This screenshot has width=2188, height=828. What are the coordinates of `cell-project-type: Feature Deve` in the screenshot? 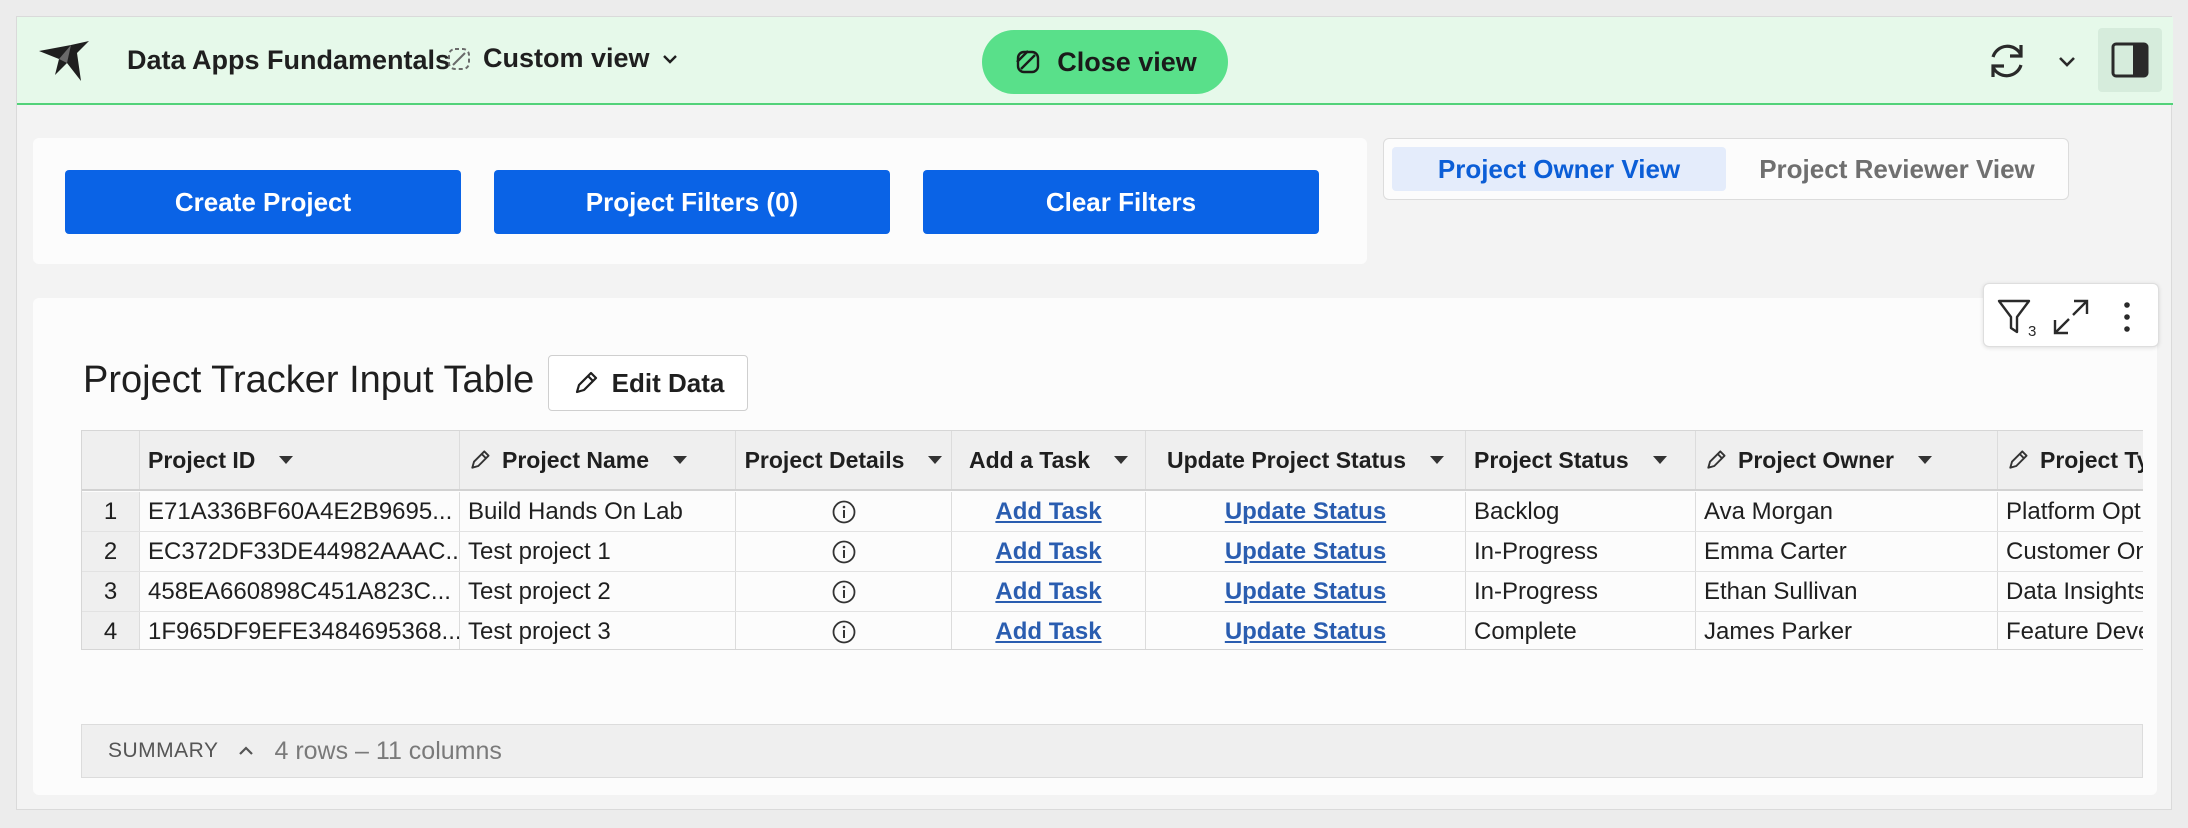 It's located at (2070, 630).